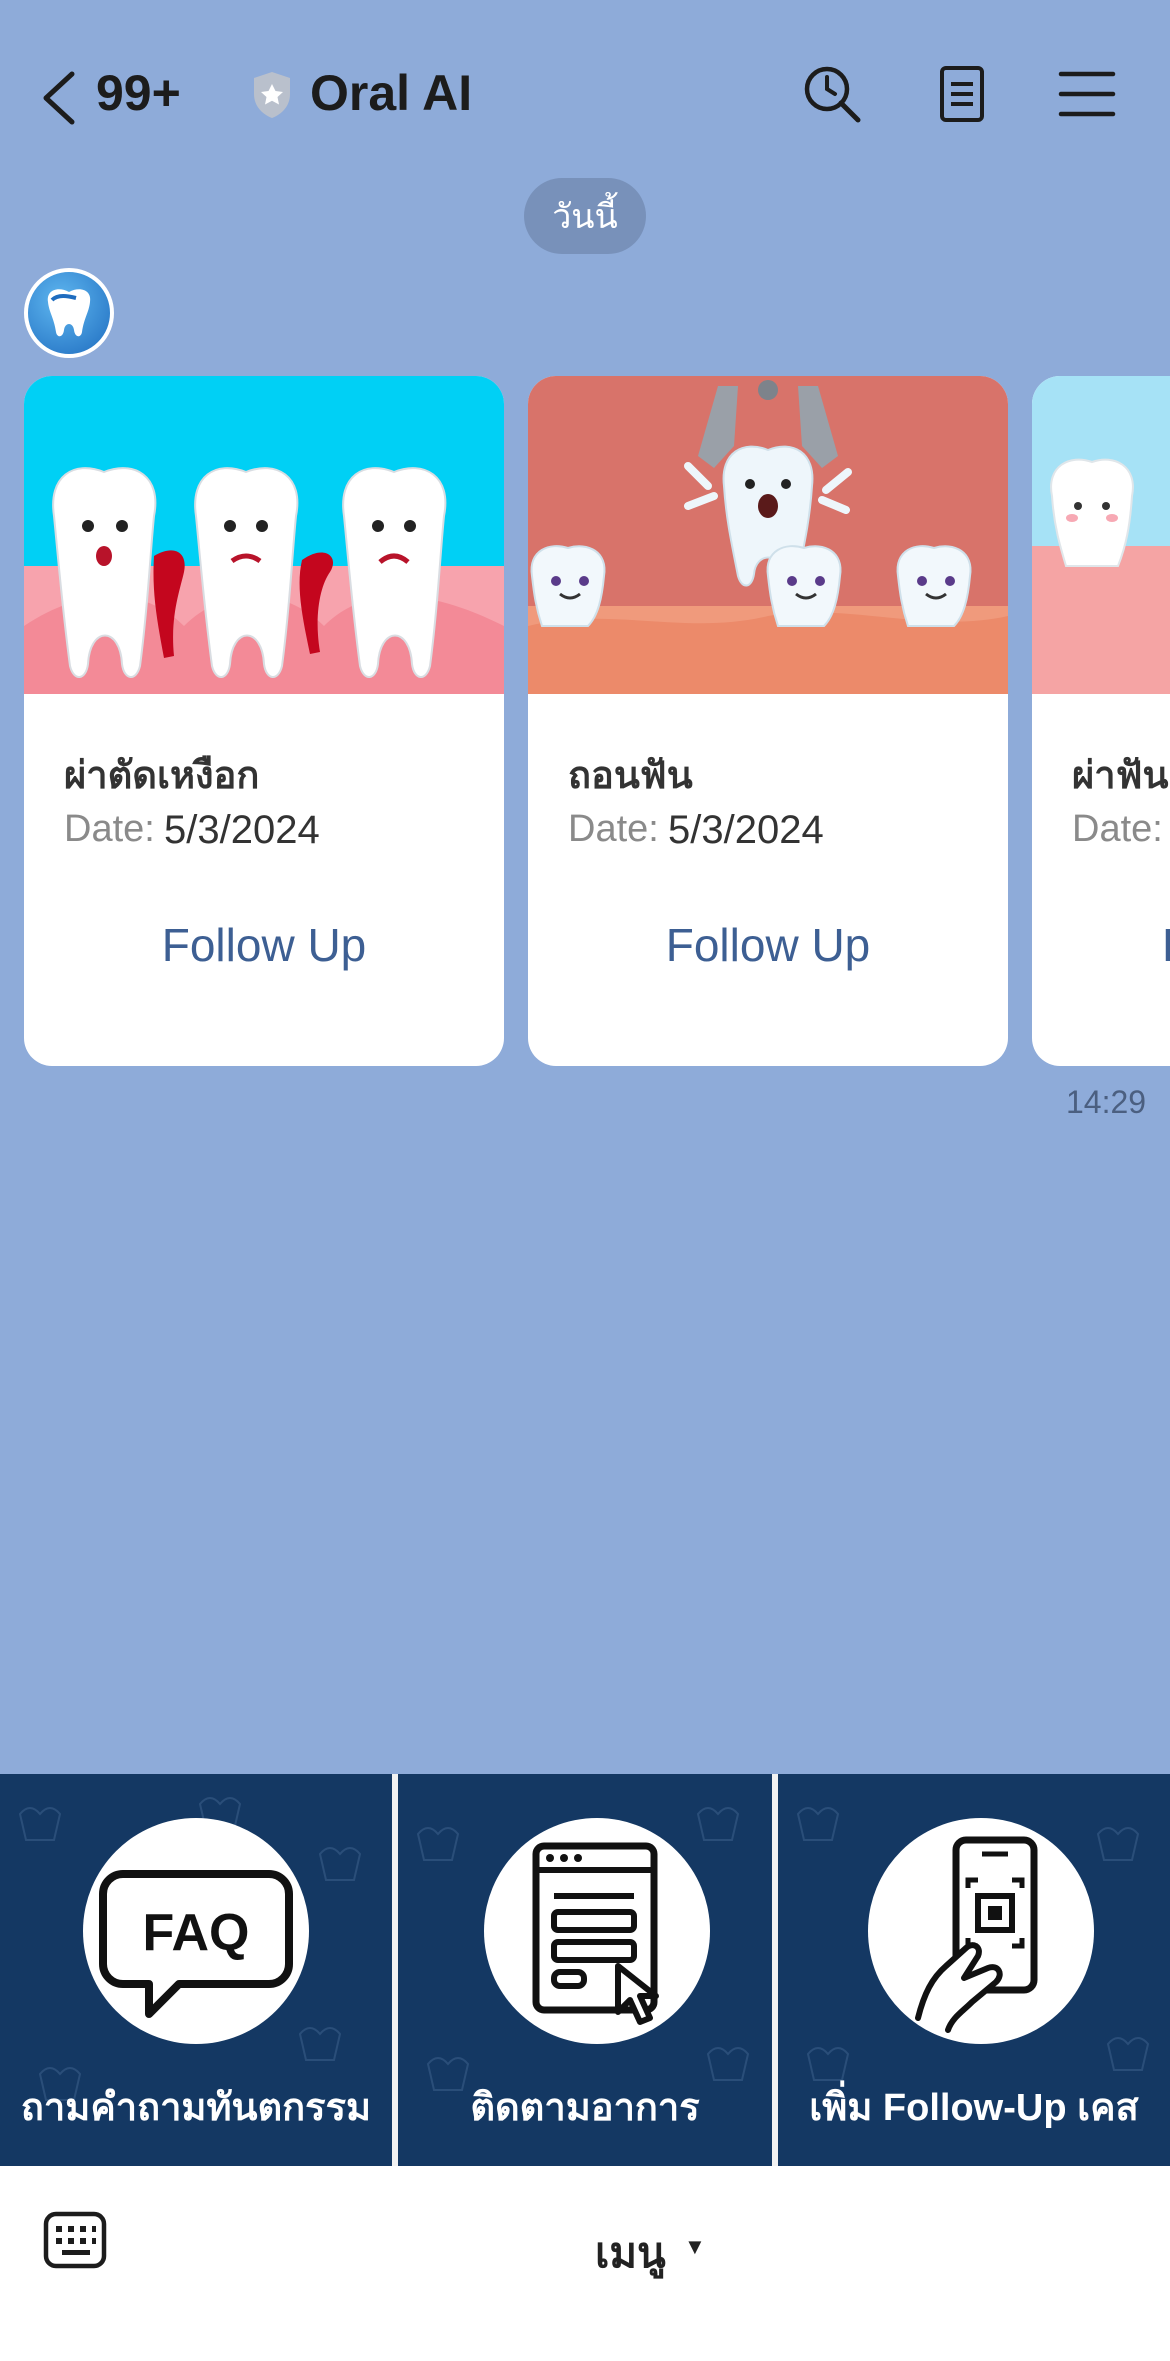 The width and height of the screenshot is (1170, 2361). What do you see at coordinates (264, 535) in the screenshot?
I see `gum-surgery-teeth-image` at bounding box center [264, 535].